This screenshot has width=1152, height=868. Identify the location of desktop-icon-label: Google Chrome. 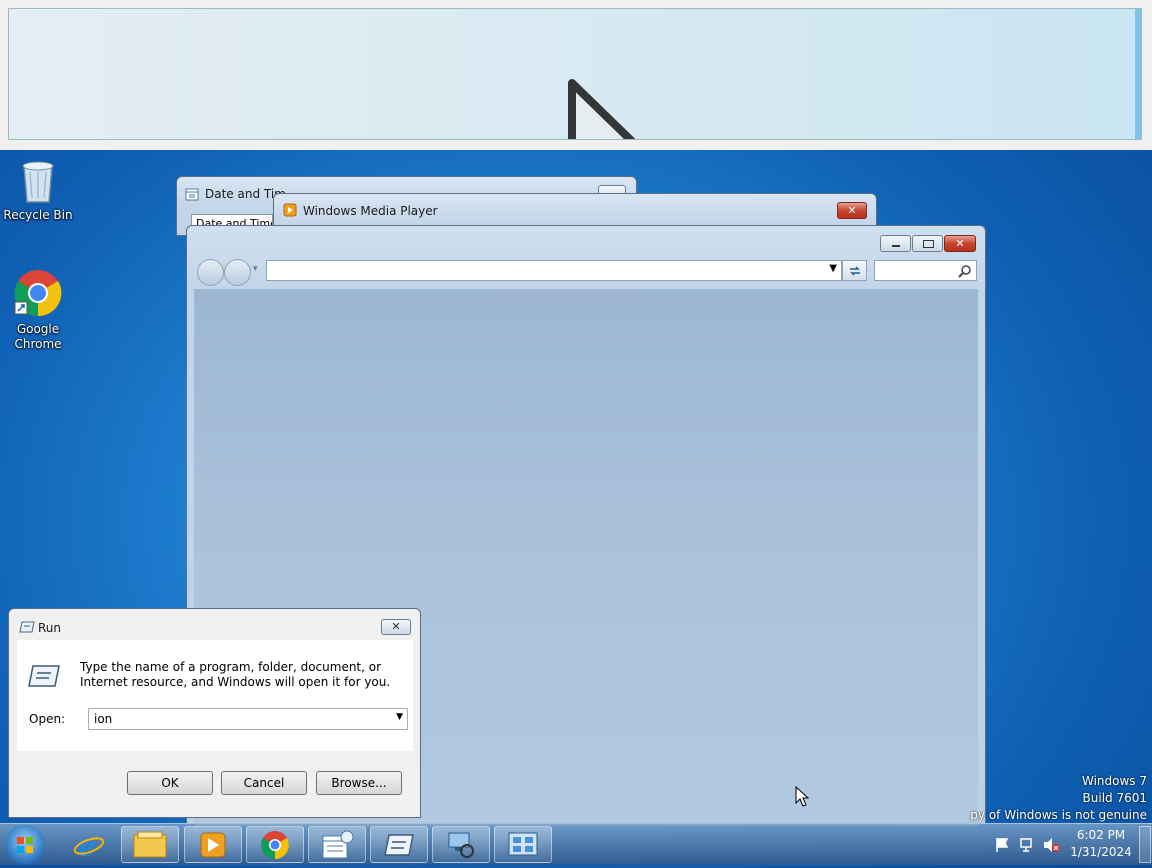
(38, 336).